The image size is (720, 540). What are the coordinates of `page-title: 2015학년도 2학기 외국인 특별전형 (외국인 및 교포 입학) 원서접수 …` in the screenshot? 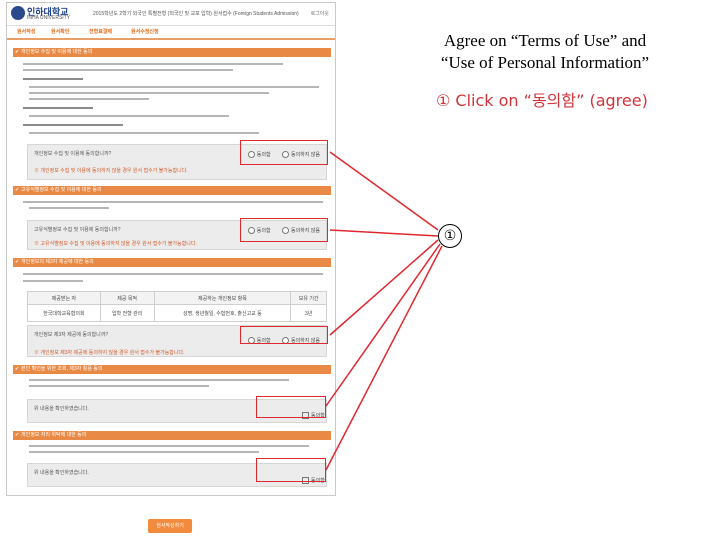 It's located at (196, 14).